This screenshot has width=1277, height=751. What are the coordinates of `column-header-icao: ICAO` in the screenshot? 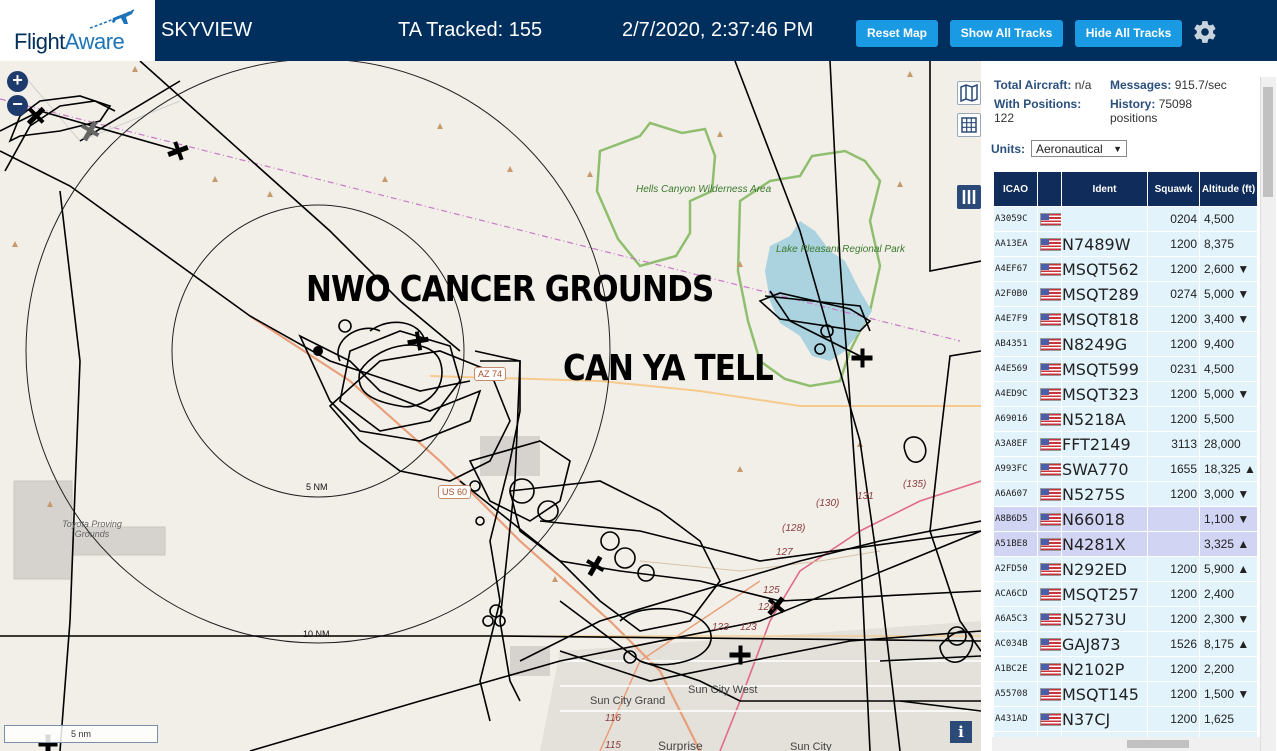 It's located at (1015, 189).